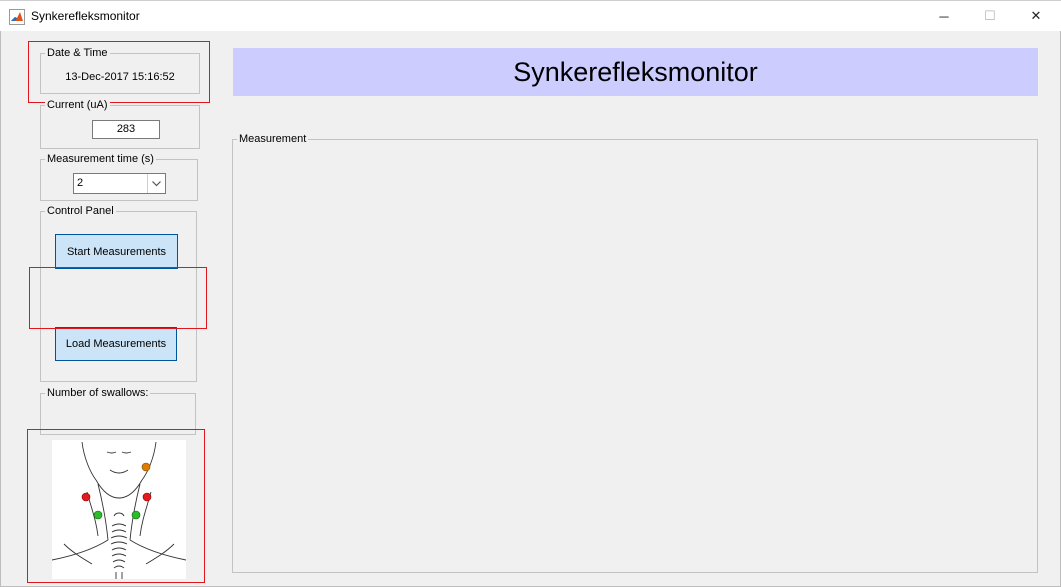 Image resolution: width=1061 pixels, height=587 pixels. I want to click on current-field: 283, so click(126, 129).